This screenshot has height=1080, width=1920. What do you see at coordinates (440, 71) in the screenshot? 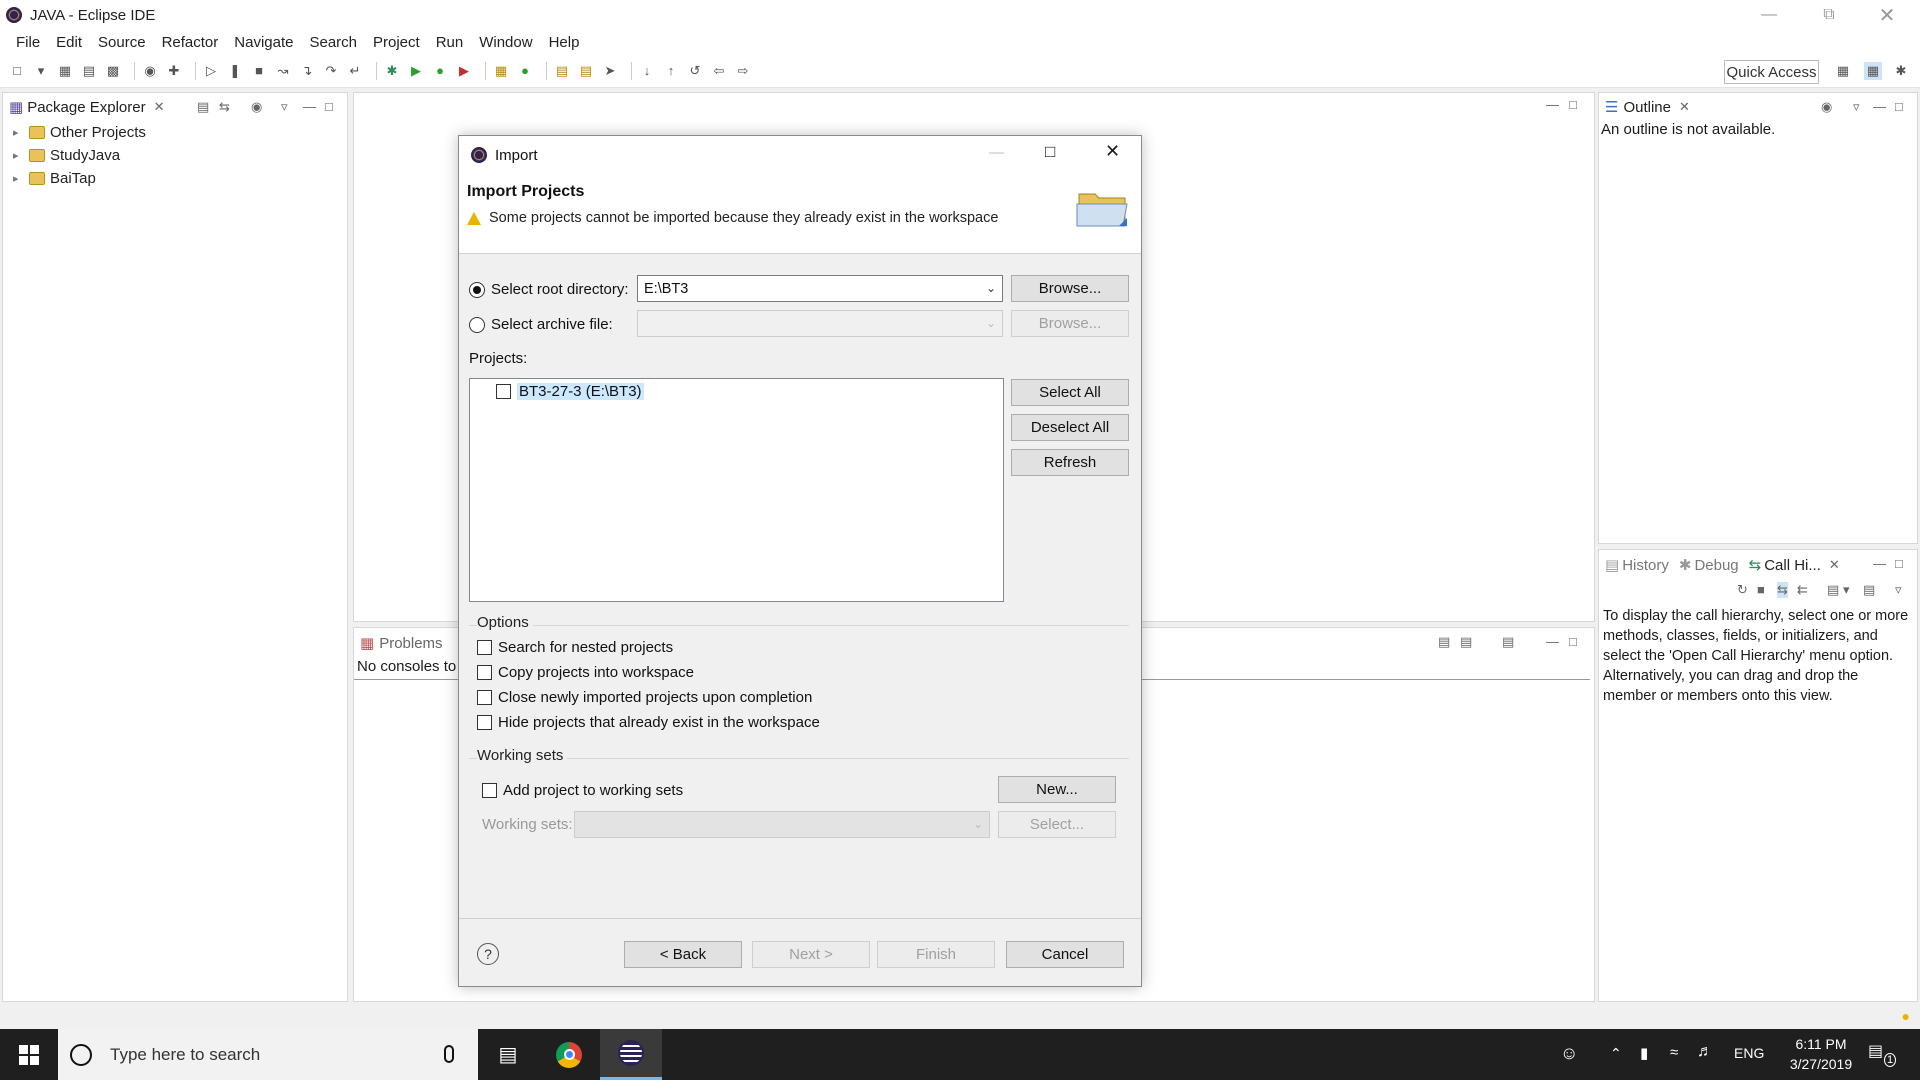
I see `coverage-icon: ●` at bounding box center [440, 71].